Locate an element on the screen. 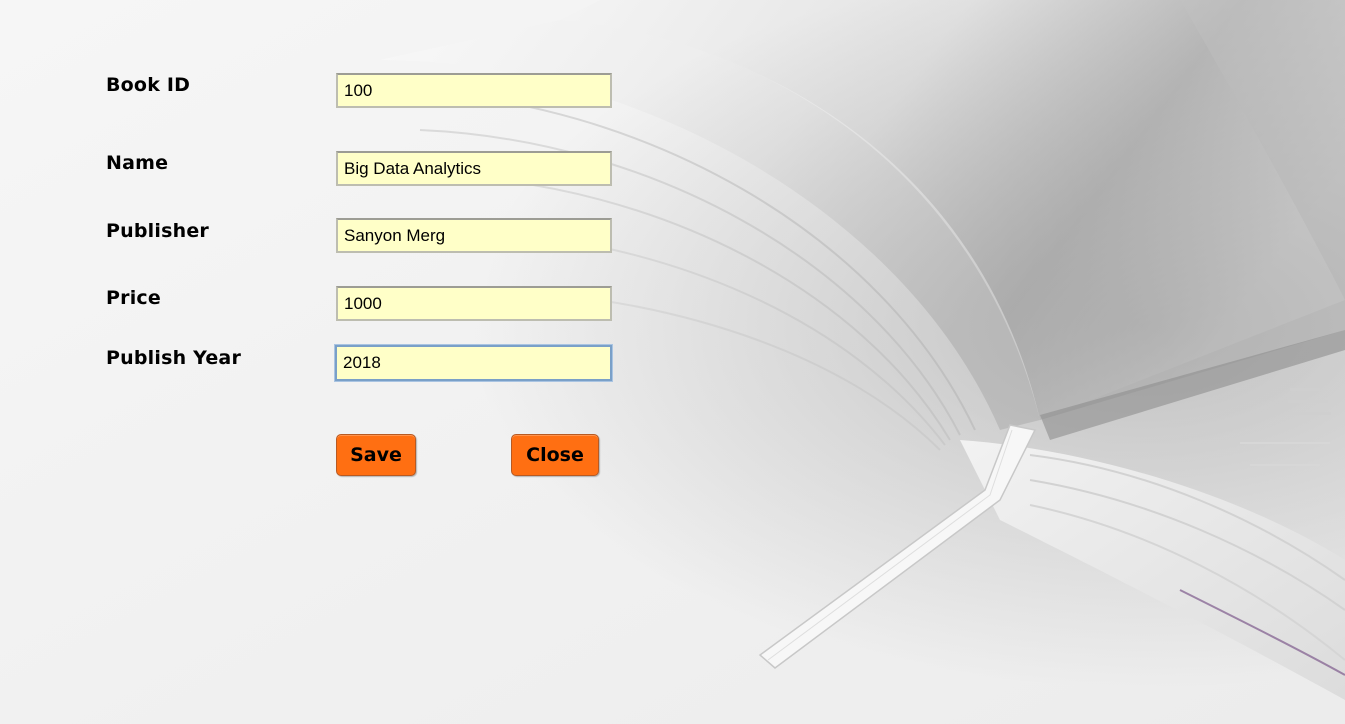 Image resolution: width=1345 pixels, height=724 pixels. name-label: Name is located at coordinates (137, 163).